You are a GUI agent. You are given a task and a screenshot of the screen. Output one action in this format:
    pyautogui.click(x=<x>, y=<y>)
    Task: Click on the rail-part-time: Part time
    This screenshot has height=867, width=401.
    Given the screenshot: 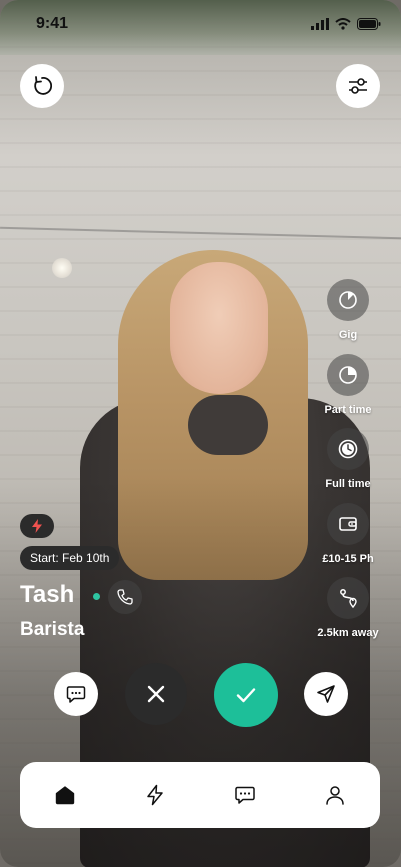 What is the action you would take?
    pyautogui.click(x=348, y=385)
    